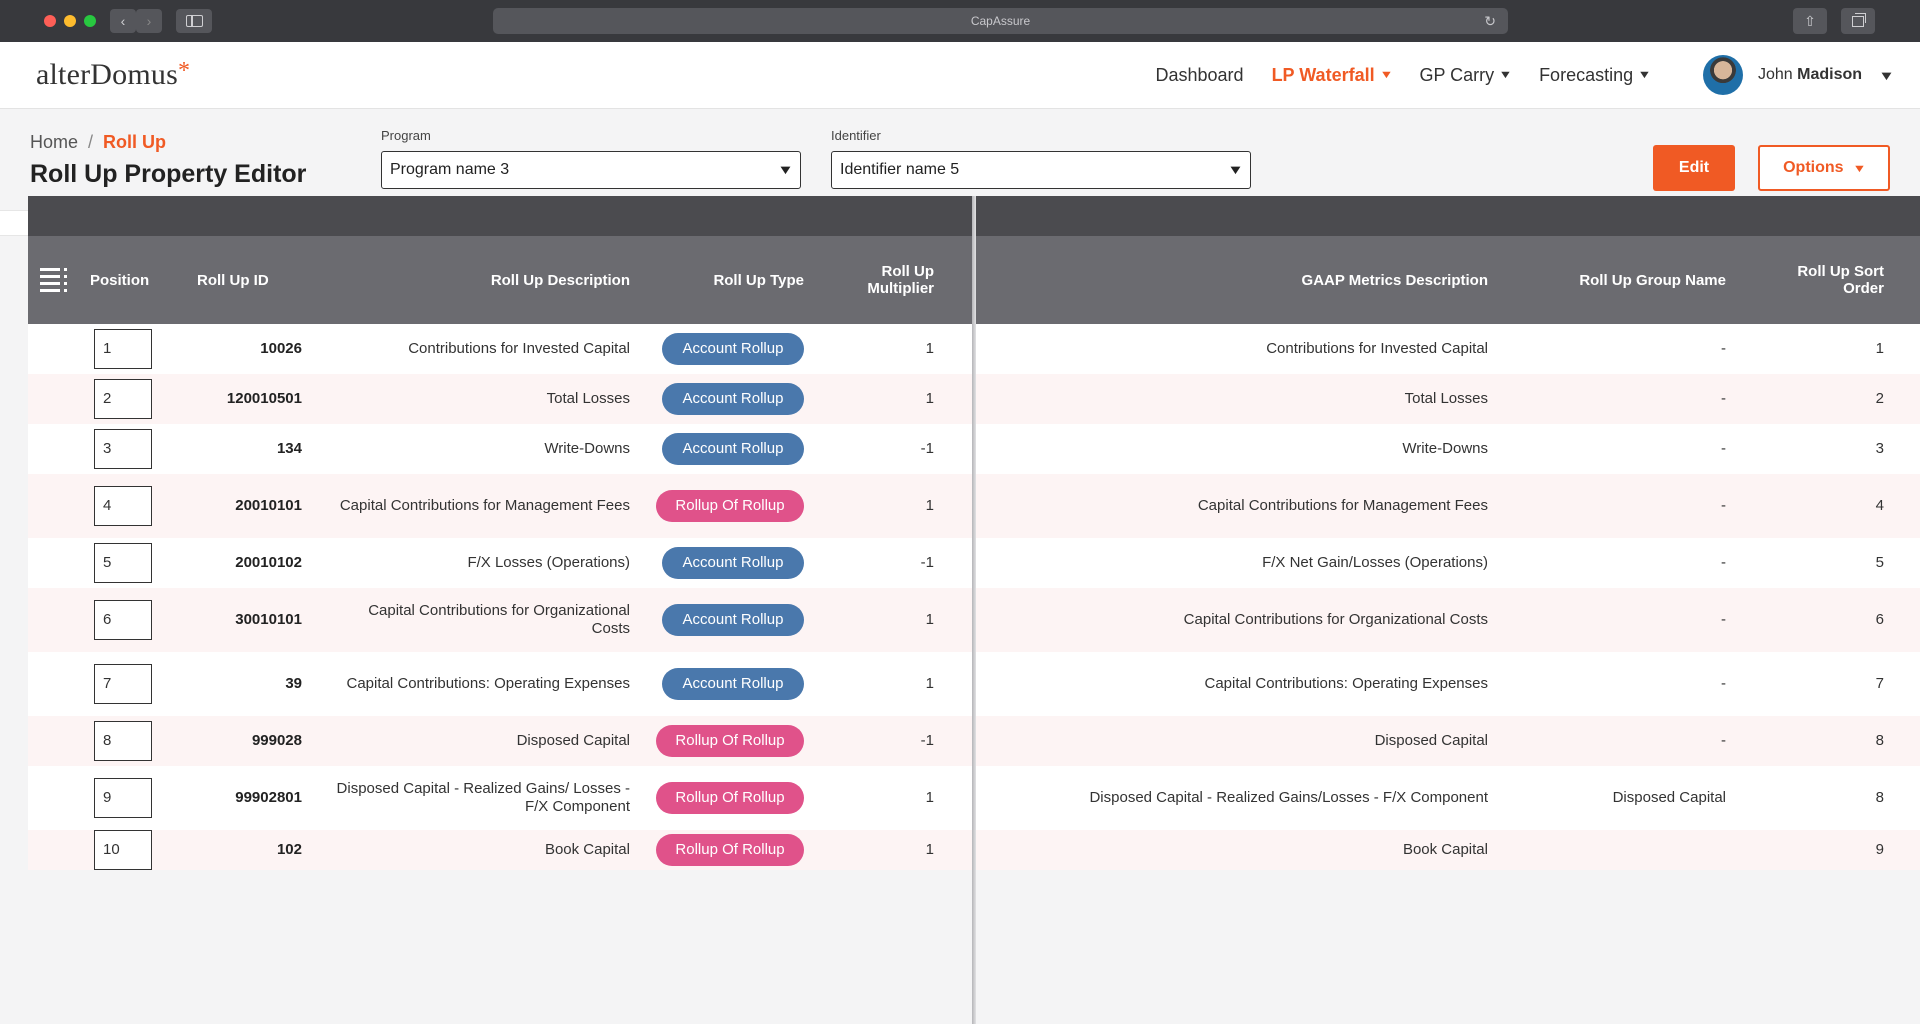 The height and width of the screenshot is (1024, 1920). What do you see at coordinates (123, 563) in the screenshot?
I see `position-input: 5` at bounding box center [123, 563].